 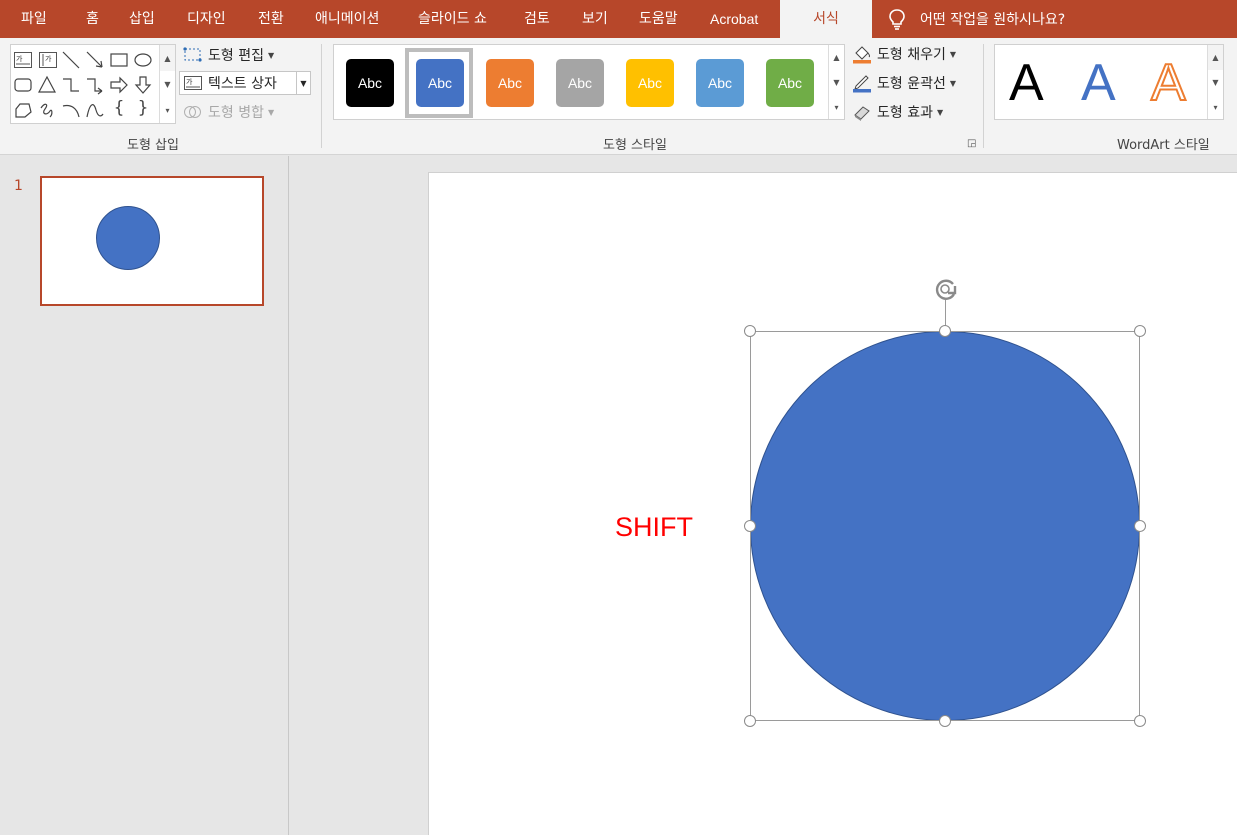 I want to click on tab-slide-show: 슬라이드 쇼, so click(x=452, y=19).